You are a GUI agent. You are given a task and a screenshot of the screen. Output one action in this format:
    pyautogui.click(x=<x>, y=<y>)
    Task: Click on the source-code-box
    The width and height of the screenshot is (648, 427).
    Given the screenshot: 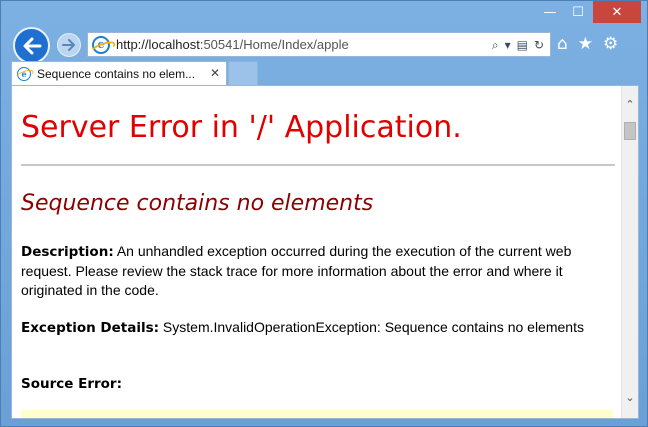 What is the action you would take?
    pyautogui.click(x=317, y=414)
    